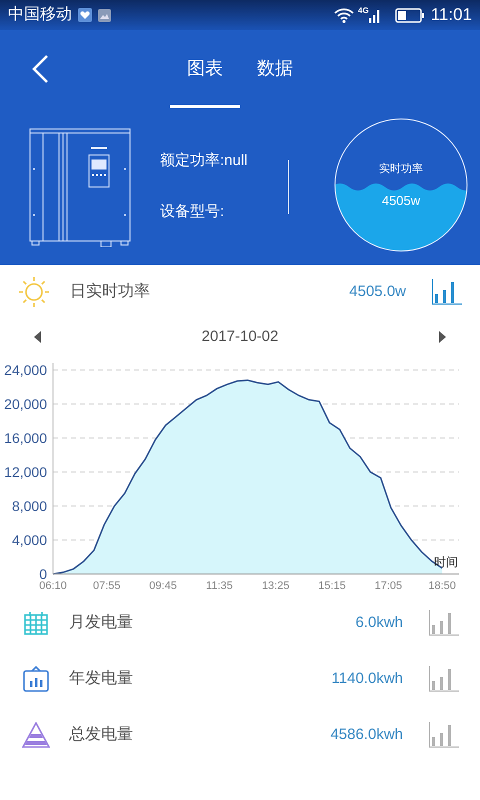  I want to click on wifi-icon, so click(344, 15).